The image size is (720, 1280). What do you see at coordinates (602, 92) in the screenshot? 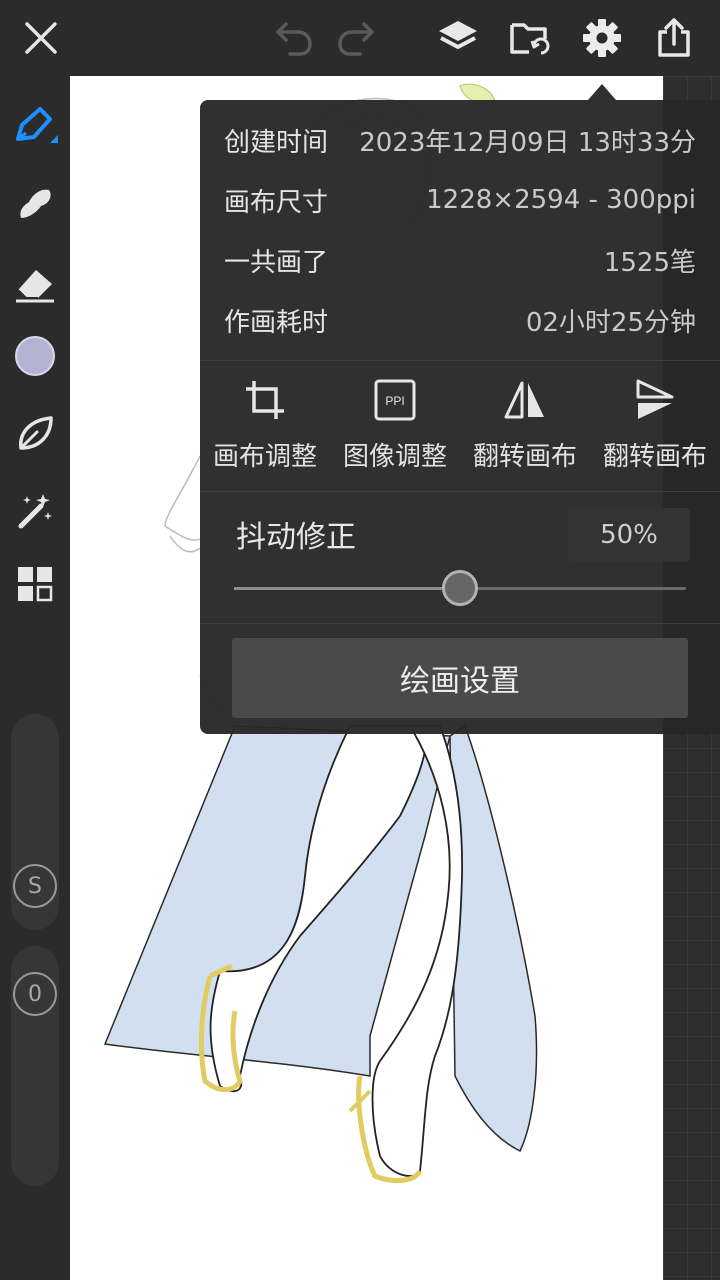
I see `popover-arrow` at bounding box center [602, 92].